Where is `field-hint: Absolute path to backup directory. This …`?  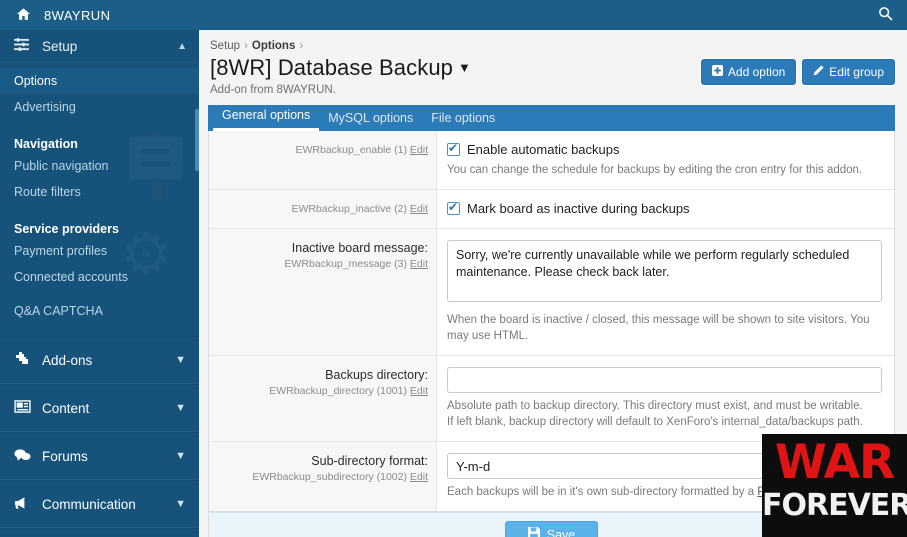
field-hint: Absolute path to backup directory. This … is located at coordinates (655, 406).